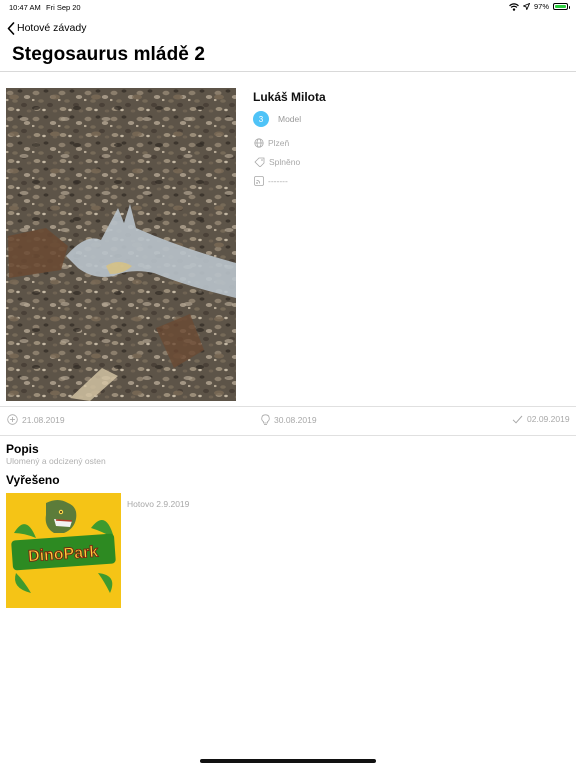 The height and width of the screenshot is (768, 576). I want to click on category-row: 3 Model, so click(277, 119).